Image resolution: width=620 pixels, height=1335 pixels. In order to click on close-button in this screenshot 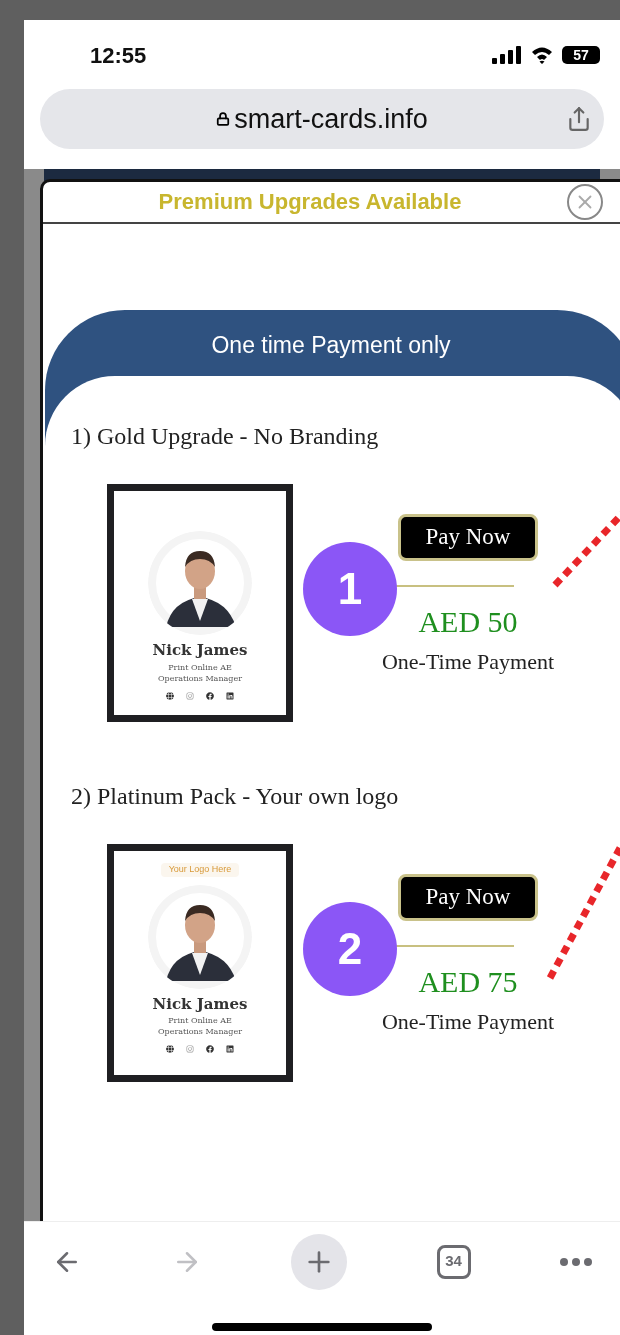, I will do `click(585, 201)`.